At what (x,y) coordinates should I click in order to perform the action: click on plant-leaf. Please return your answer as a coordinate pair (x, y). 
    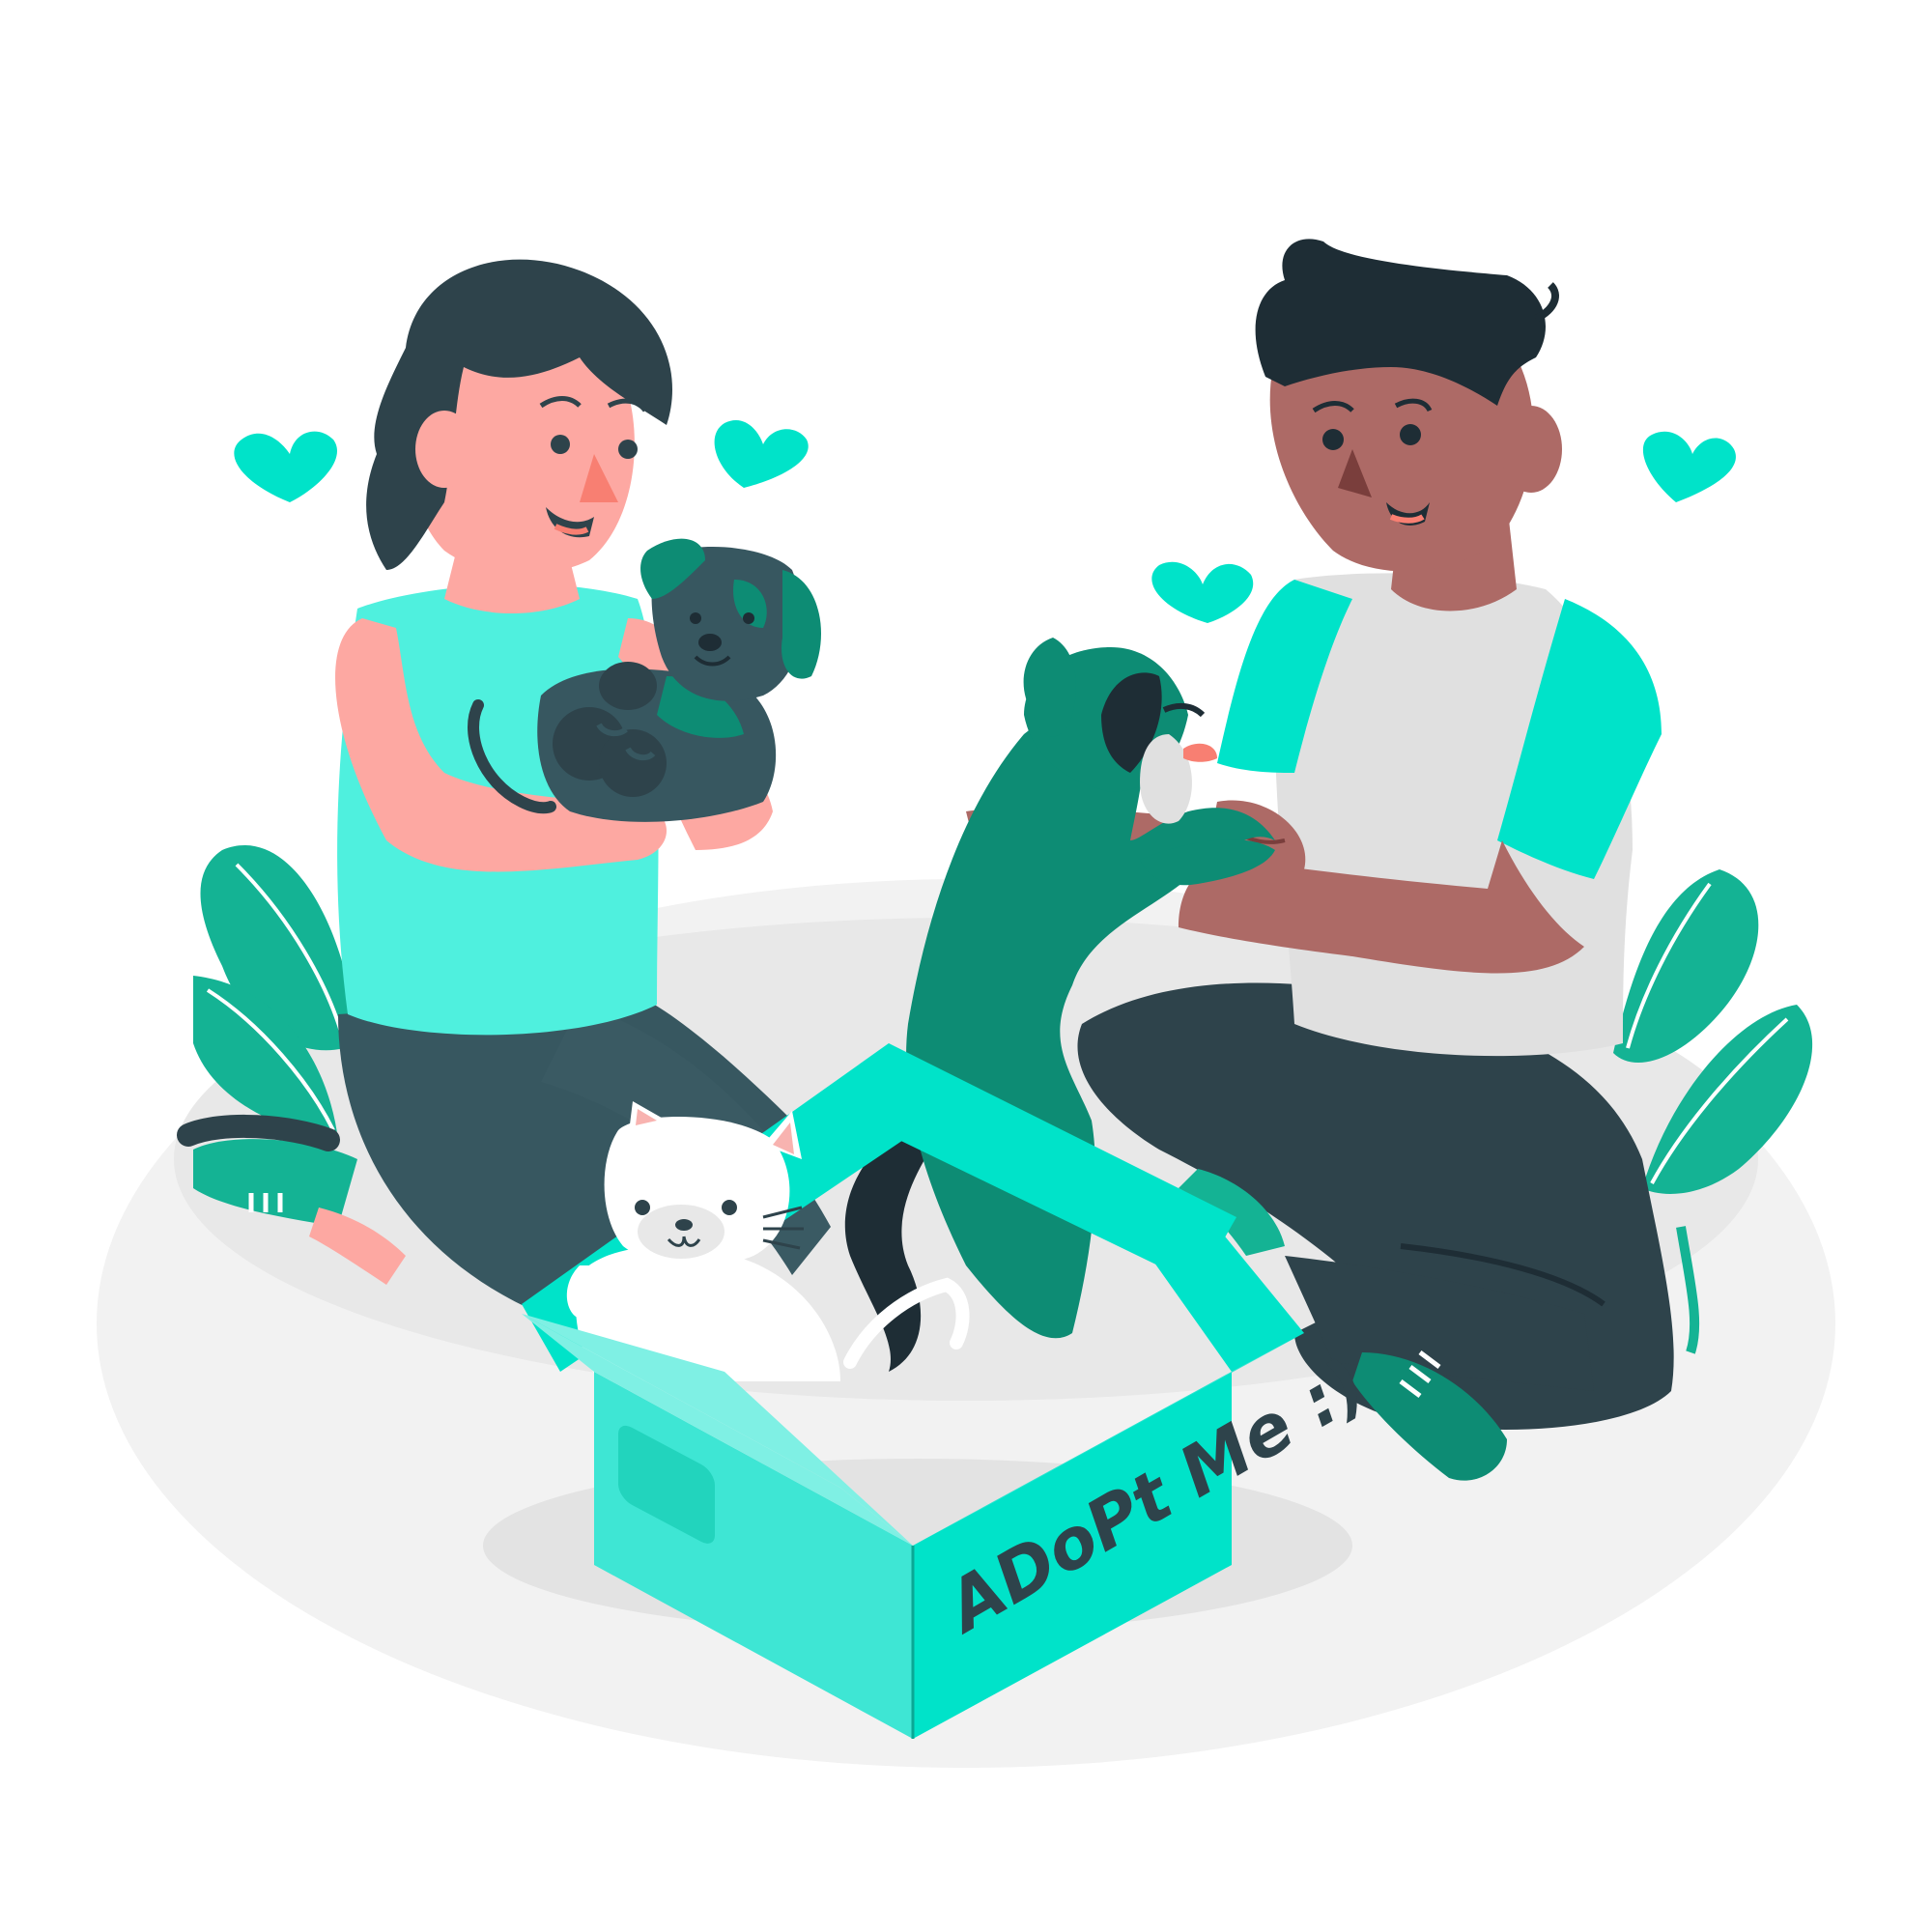
    Looking at the image, I should click on (1686, 966).